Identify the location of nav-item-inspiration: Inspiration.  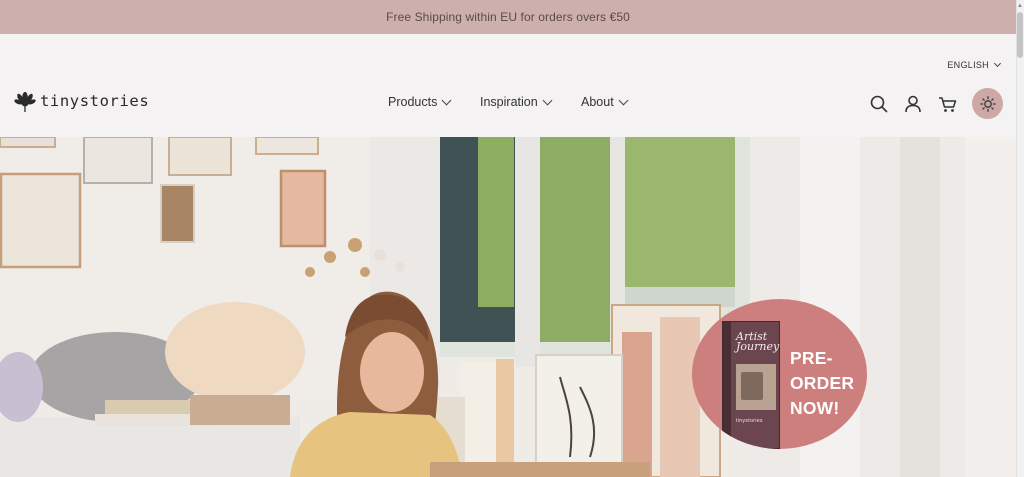
(530, 102).